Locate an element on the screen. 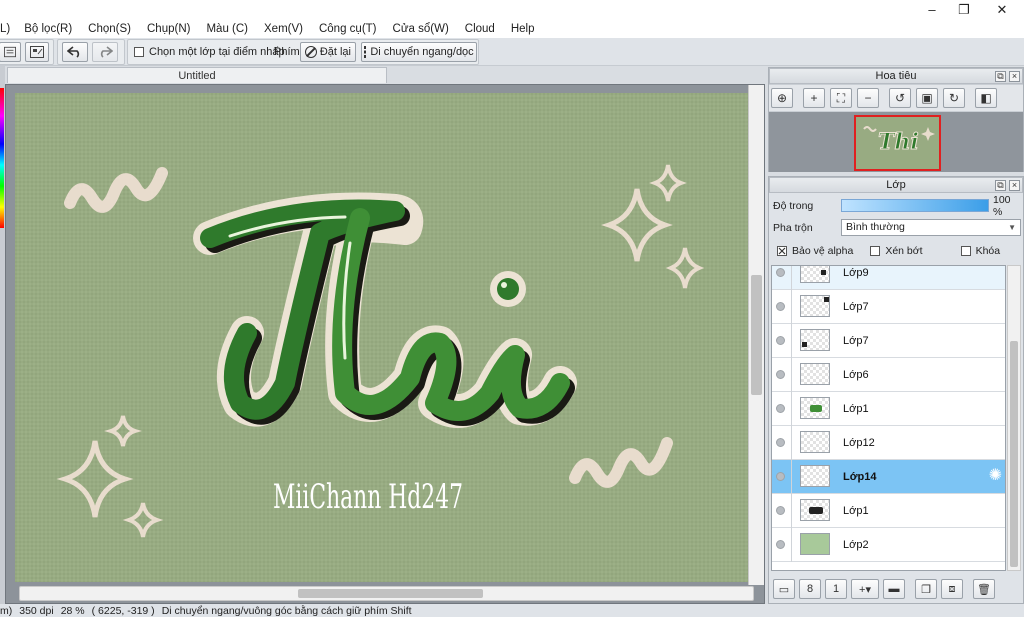 The image size is (1024, 617). canvas-horizontal-scroll-thumb is located at coordinates (390, 593).